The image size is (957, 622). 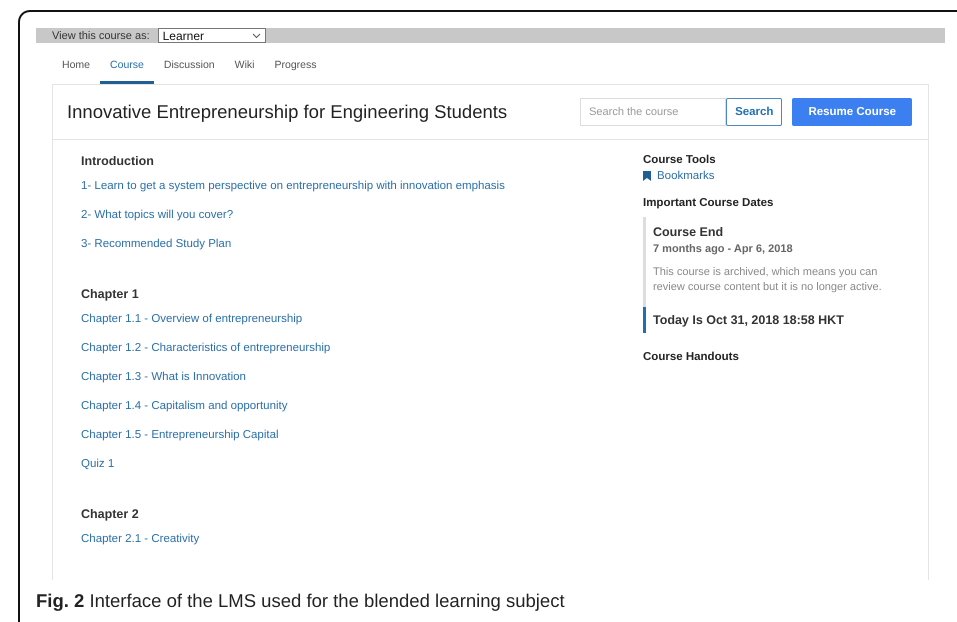 What do you see at coordinates (76, 67) in the screenshot?
I see `nav-tab: Home` at bounding box center [76, 67].